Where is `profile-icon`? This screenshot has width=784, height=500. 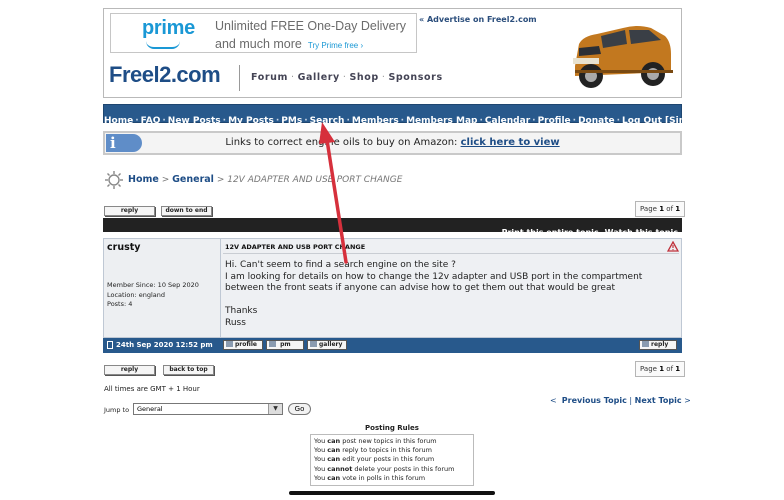
profile-icon is located at coordinates (229, 344).